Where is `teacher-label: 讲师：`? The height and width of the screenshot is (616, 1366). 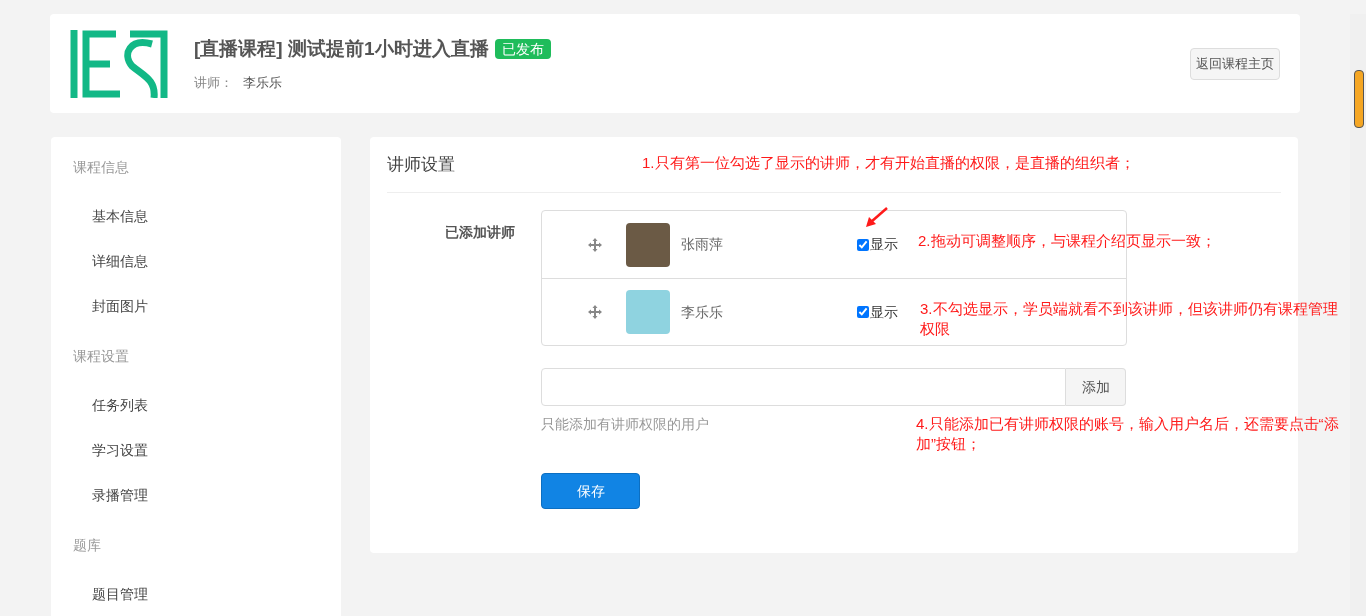 teacher-label: 讲师： is located at coordinates (213, 83).